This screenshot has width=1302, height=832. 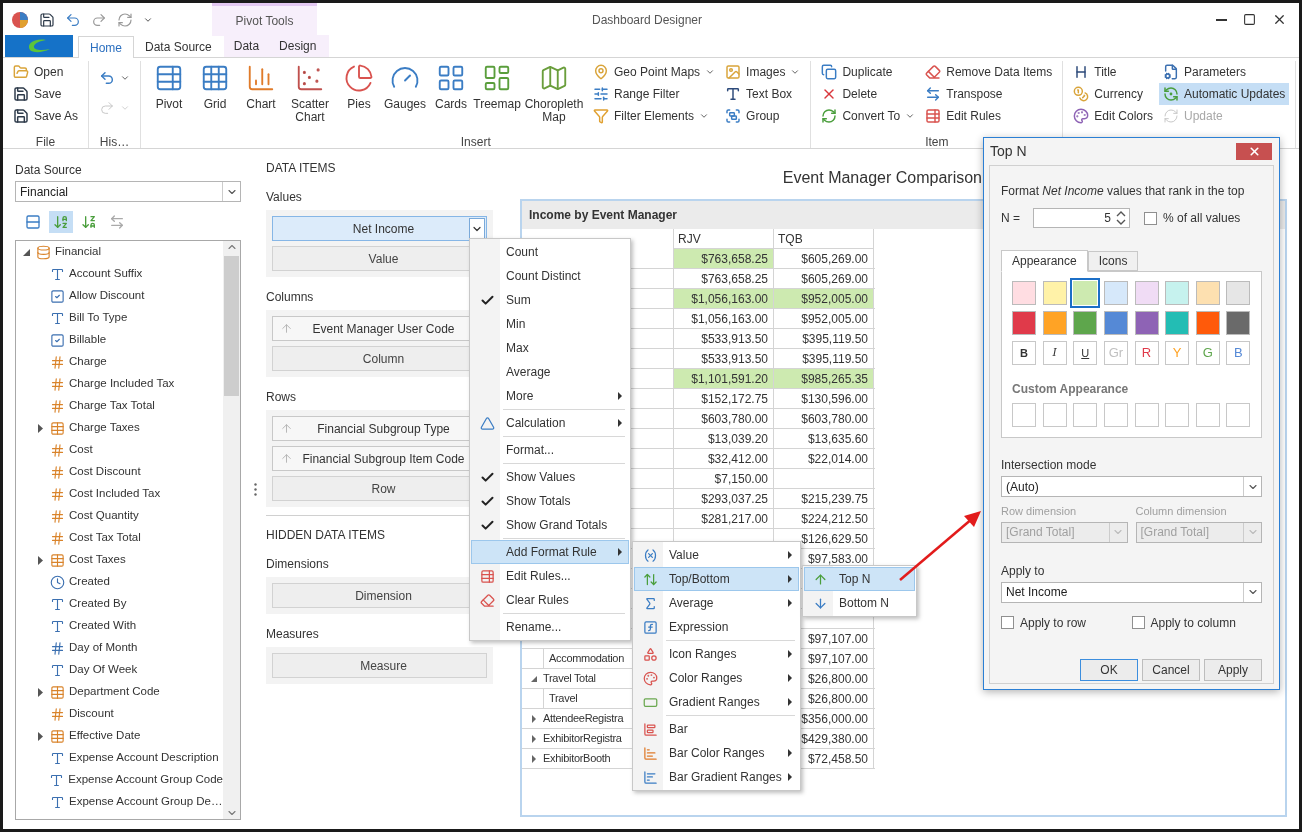 I want to click on combo-box: Financial, so click(x=128, y=191).